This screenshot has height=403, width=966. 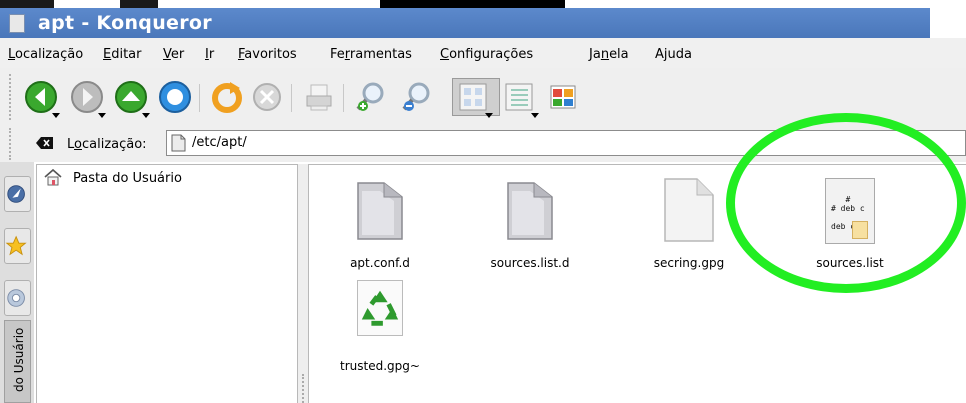 What do you see at coordinates (673, 54) in the screenshot?
I see `menu-ajuda: Ajuda` at bounding box center [673, 54].